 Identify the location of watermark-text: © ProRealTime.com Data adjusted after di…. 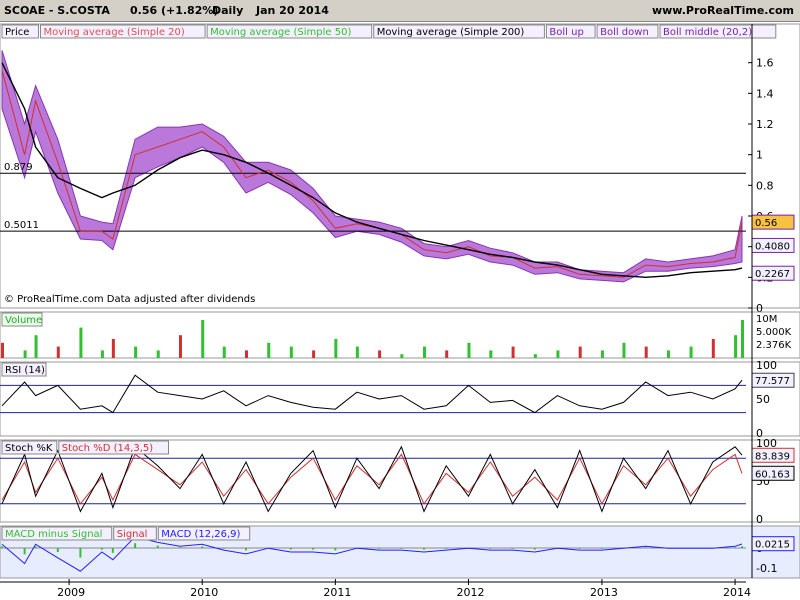
(129, 299).